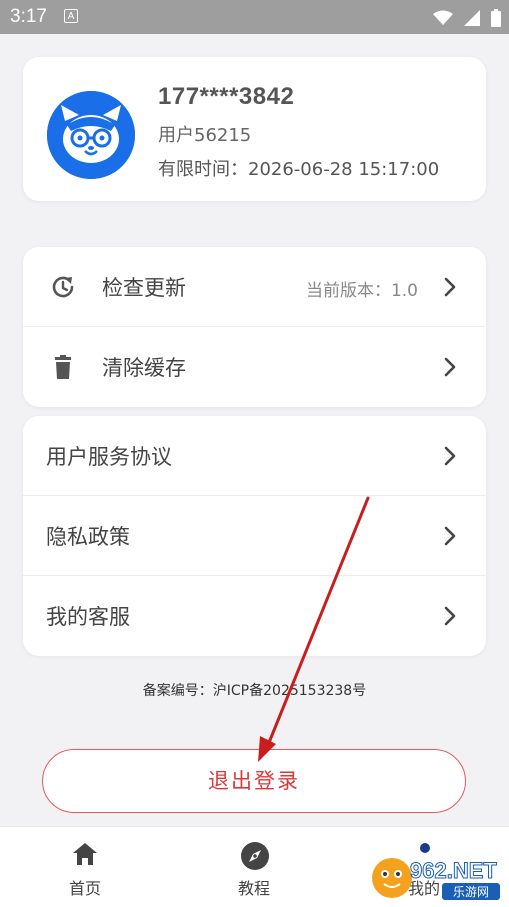  Describe the element at coordinates (144, 368) in the screenshot. I see `clear-cache-label: 清除缓存` at that location.